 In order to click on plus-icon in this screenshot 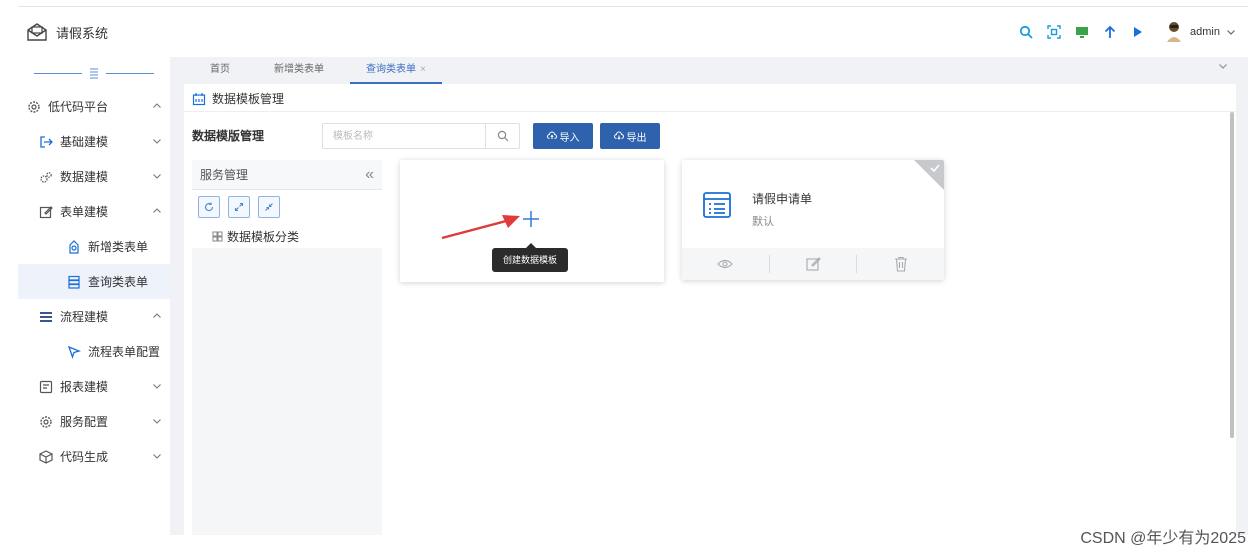, I will do `click(531, 219)`.